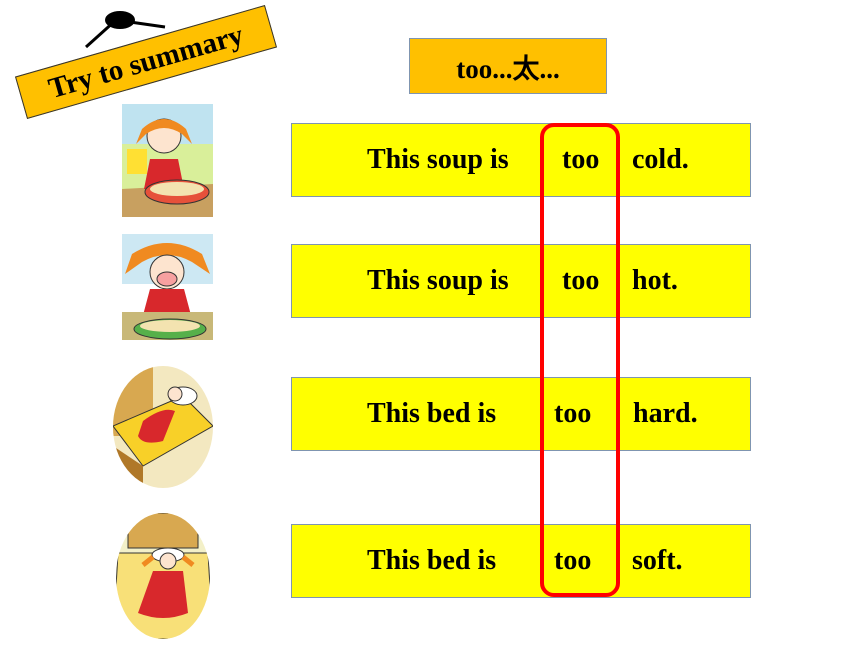 The width and height of the screenshot is (860, 645). I want to click on sentence-adjective: soft., so click(657, 560).